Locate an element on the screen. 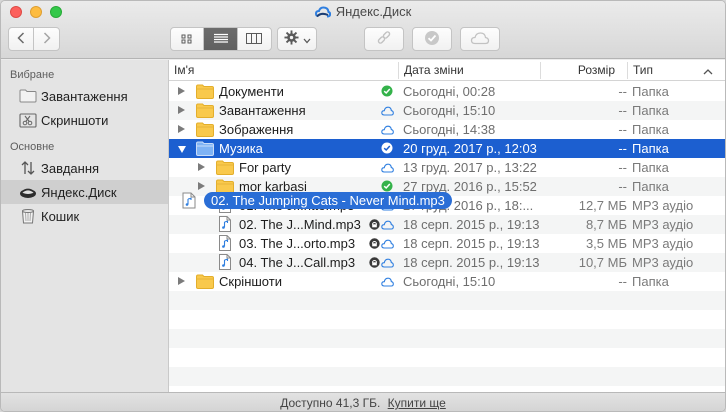 This screenshot has width=726, height=412. sort-arrows-icon is located at coordinates (28, 168).